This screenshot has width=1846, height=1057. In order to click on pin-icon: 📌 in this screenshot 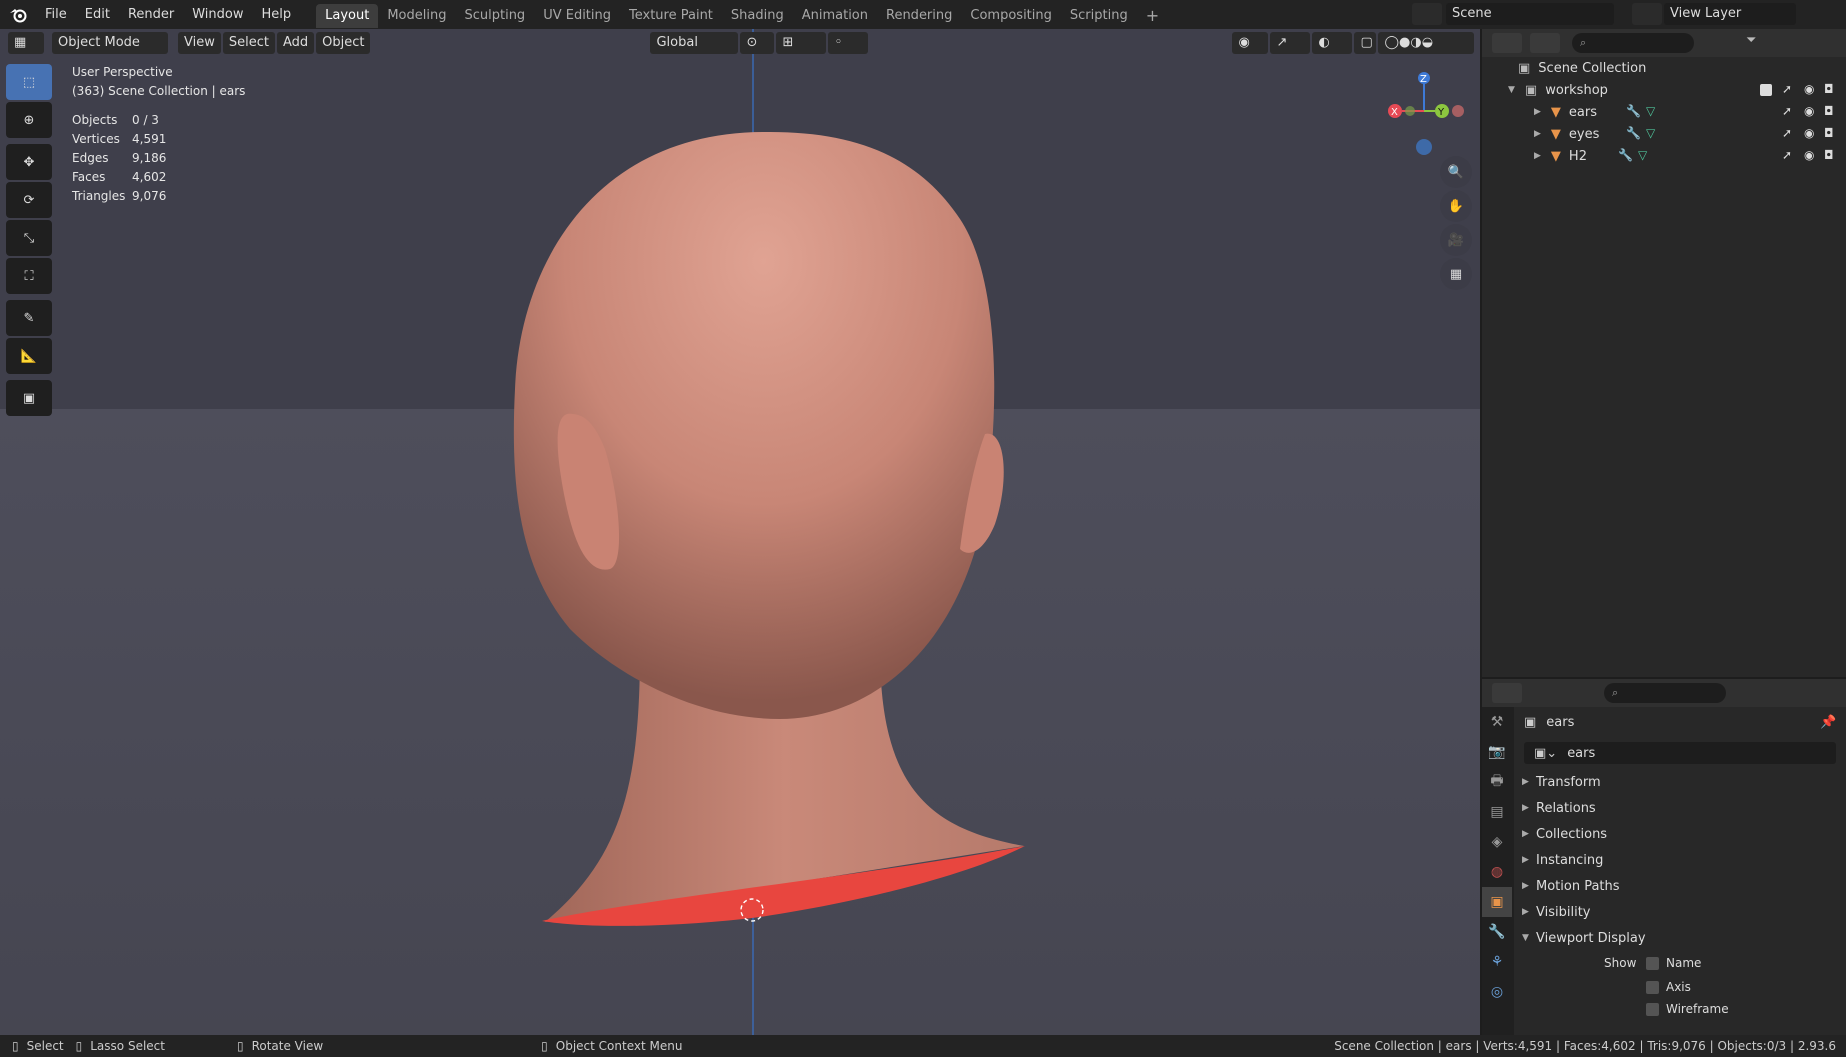, I will do `click(1828, 722)`.